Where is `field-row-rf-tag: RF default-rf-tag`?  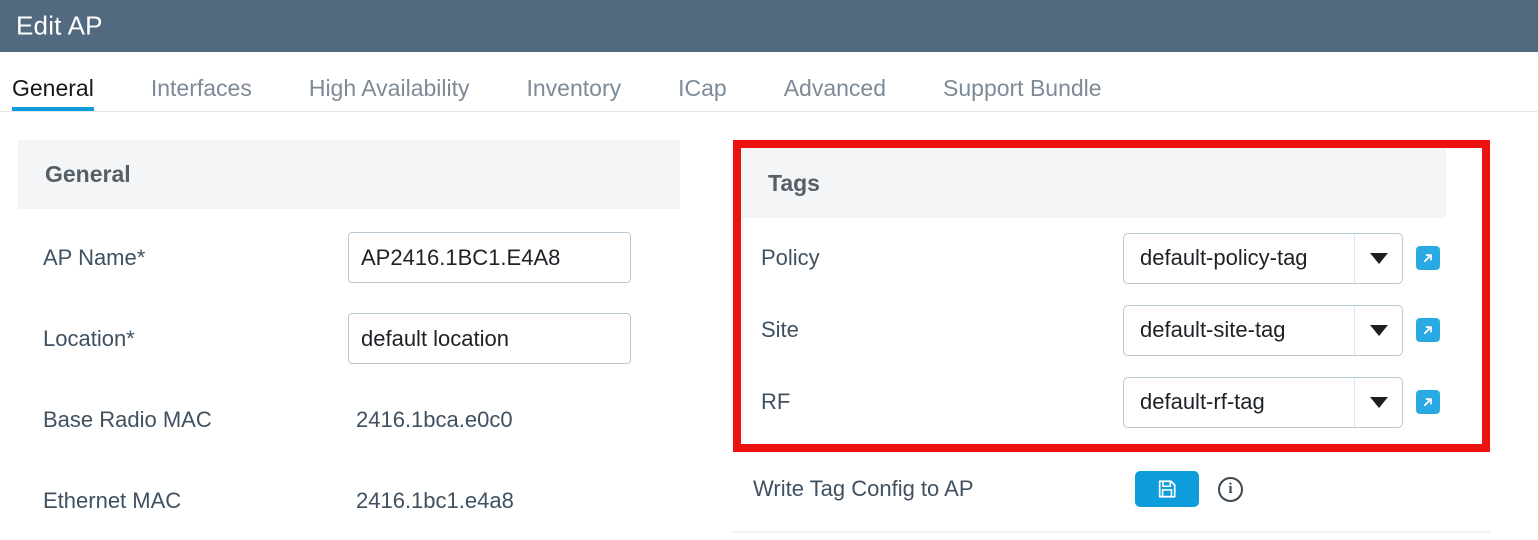
field-row-rf-tag: RF default-rf-tag is located at coordinates (1111, 402).